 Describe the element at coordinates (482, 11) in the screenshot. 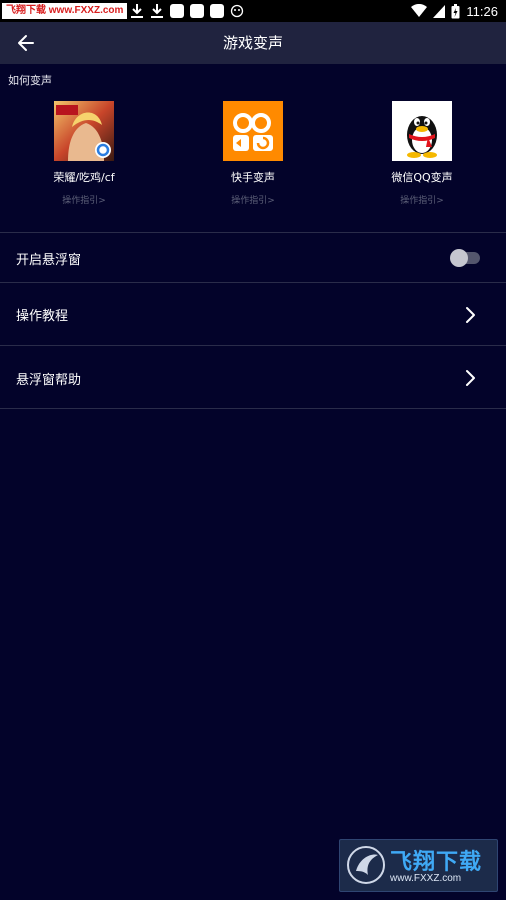

I see `clock: 11:26` at that location.